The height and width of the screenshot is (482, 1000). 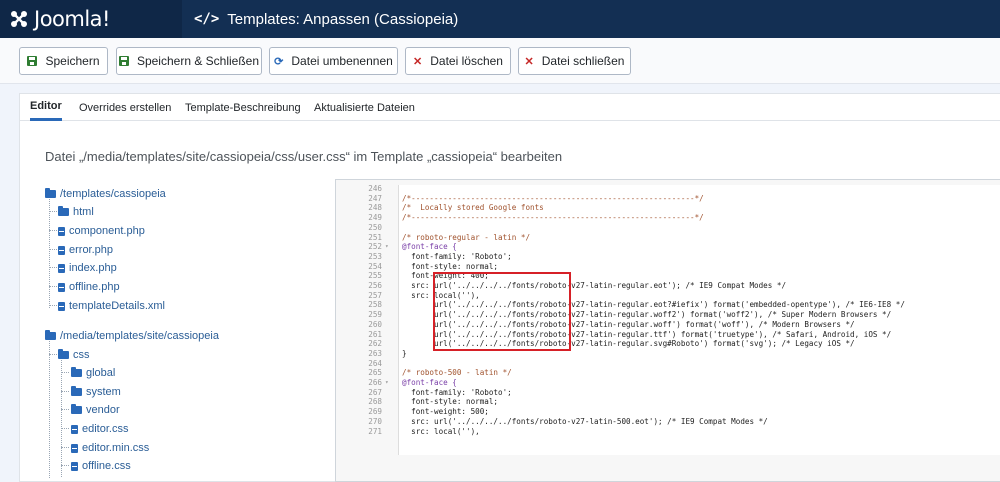 What do you see at coordinates (457, 373) in the screenshot?
I see `code-text: /* roboto-500 - latin */` at bounding box center [457, 373].